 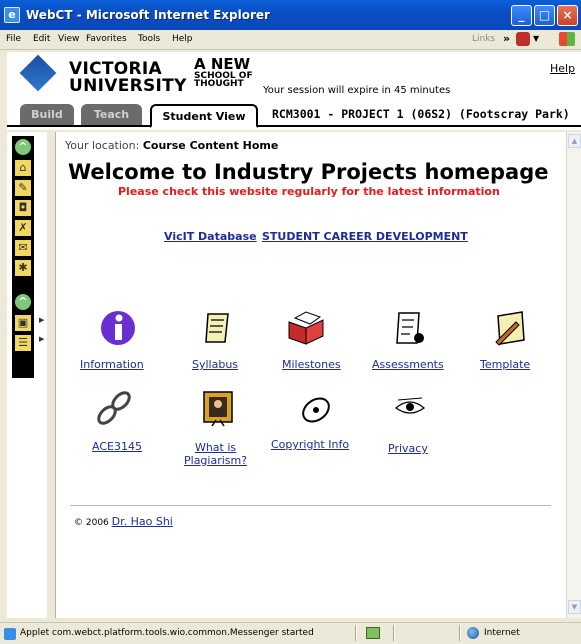 I want to click on close-button: ×, so click(x=567, y=15).